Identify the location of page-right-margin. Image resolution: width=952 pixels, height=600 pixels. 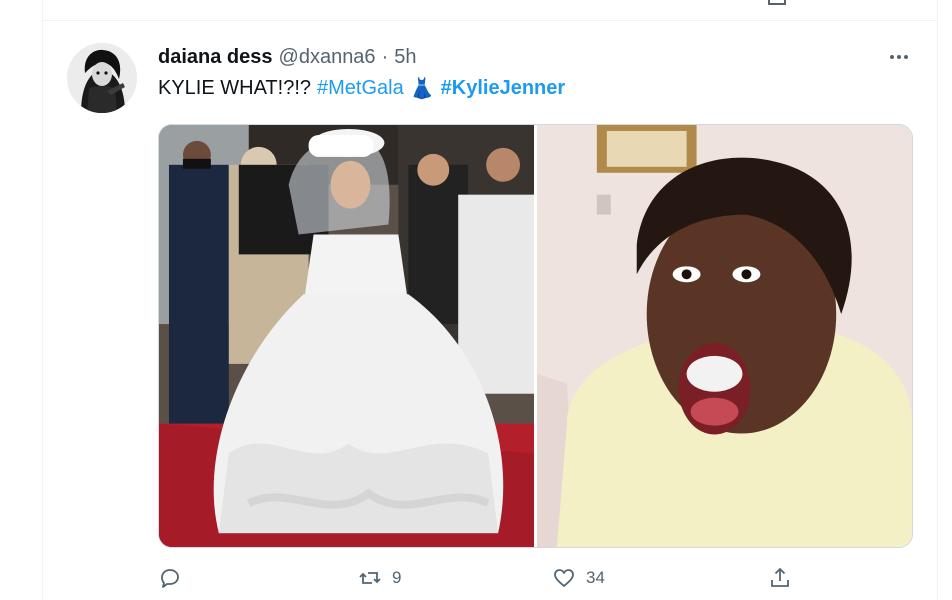
(944, 300).